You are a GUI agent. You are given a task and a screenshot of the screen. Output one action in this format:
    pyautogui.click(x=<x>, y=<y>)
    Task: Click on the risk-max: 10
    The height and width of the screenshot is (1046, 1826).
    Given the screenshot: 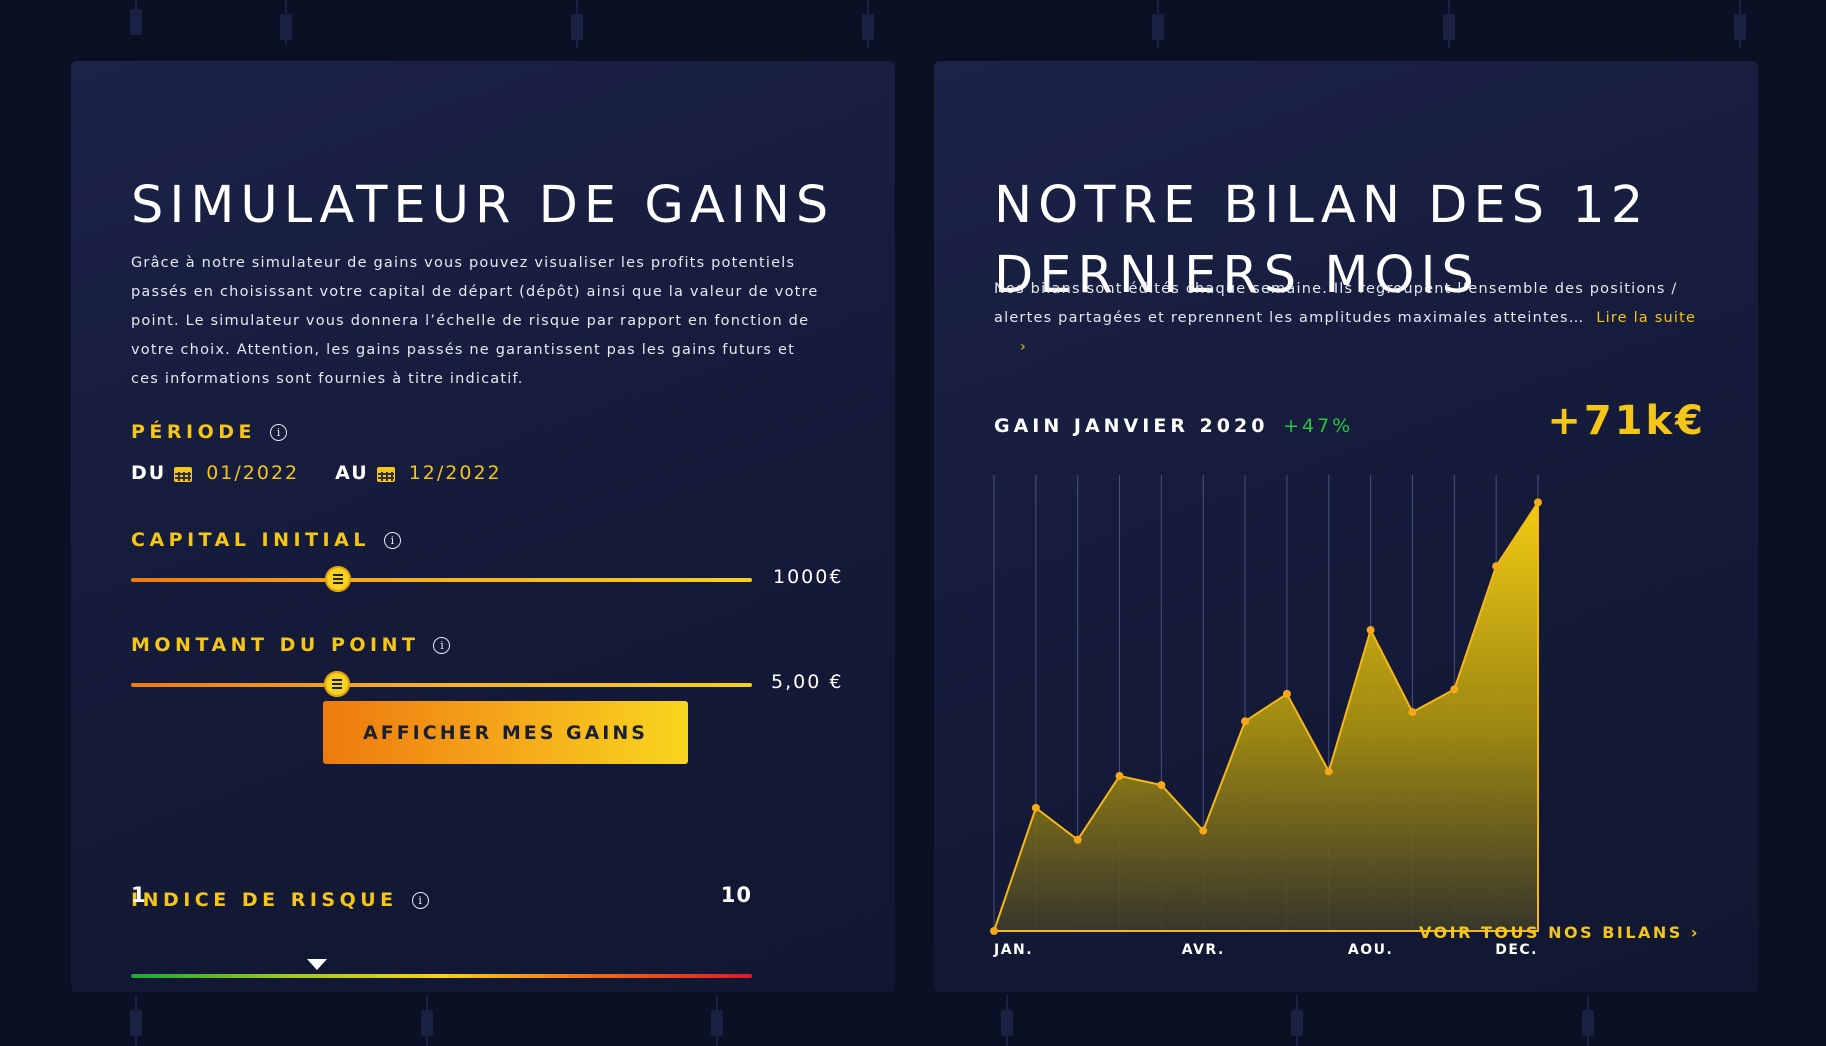 What is the action you would take?
    pyautogui.click(x=736, y=895)
    